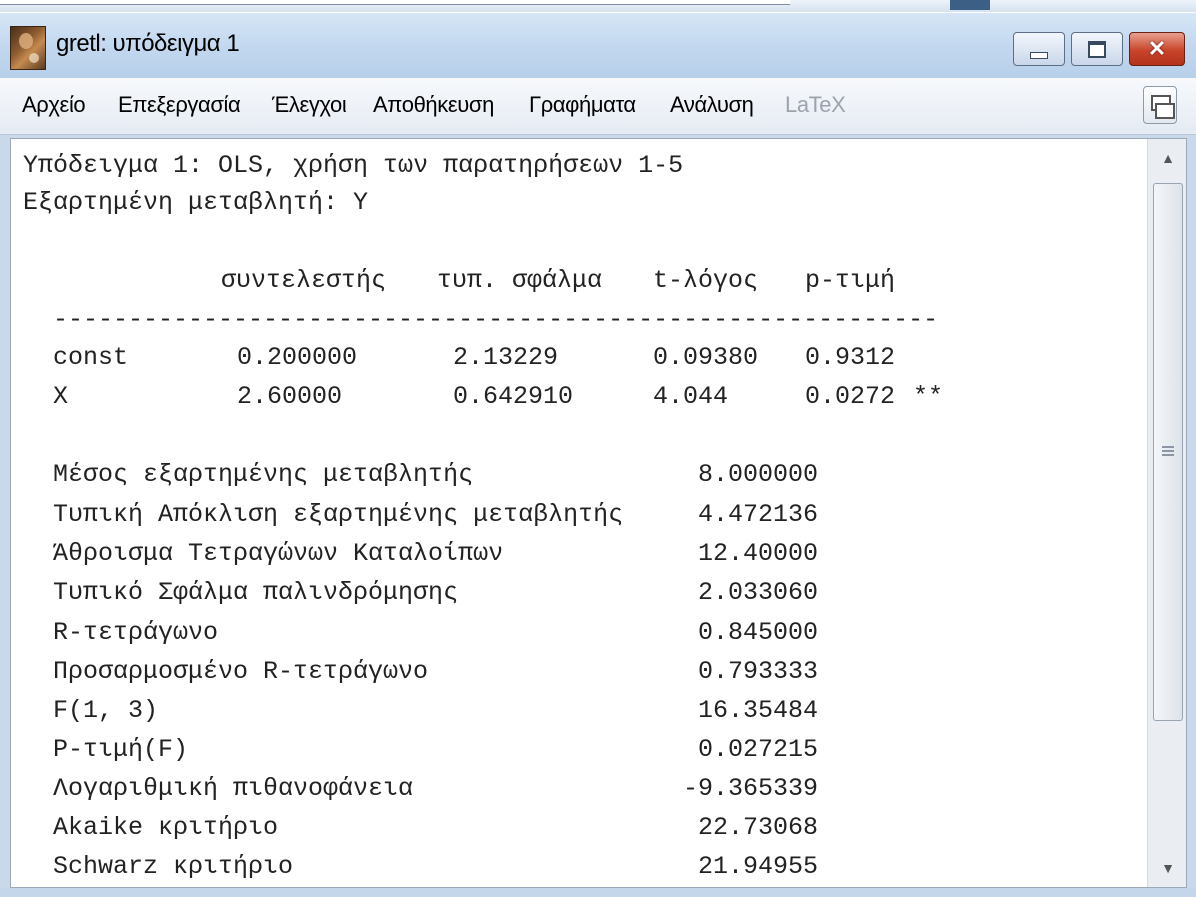 The image size is (1196, 897). What do you see at coordinates (573, 475) in the screenshot?
I see `stat-row: Μέσος εξαρτημένης μεταβλητής 8.000000` at bounding box center [573, 475].